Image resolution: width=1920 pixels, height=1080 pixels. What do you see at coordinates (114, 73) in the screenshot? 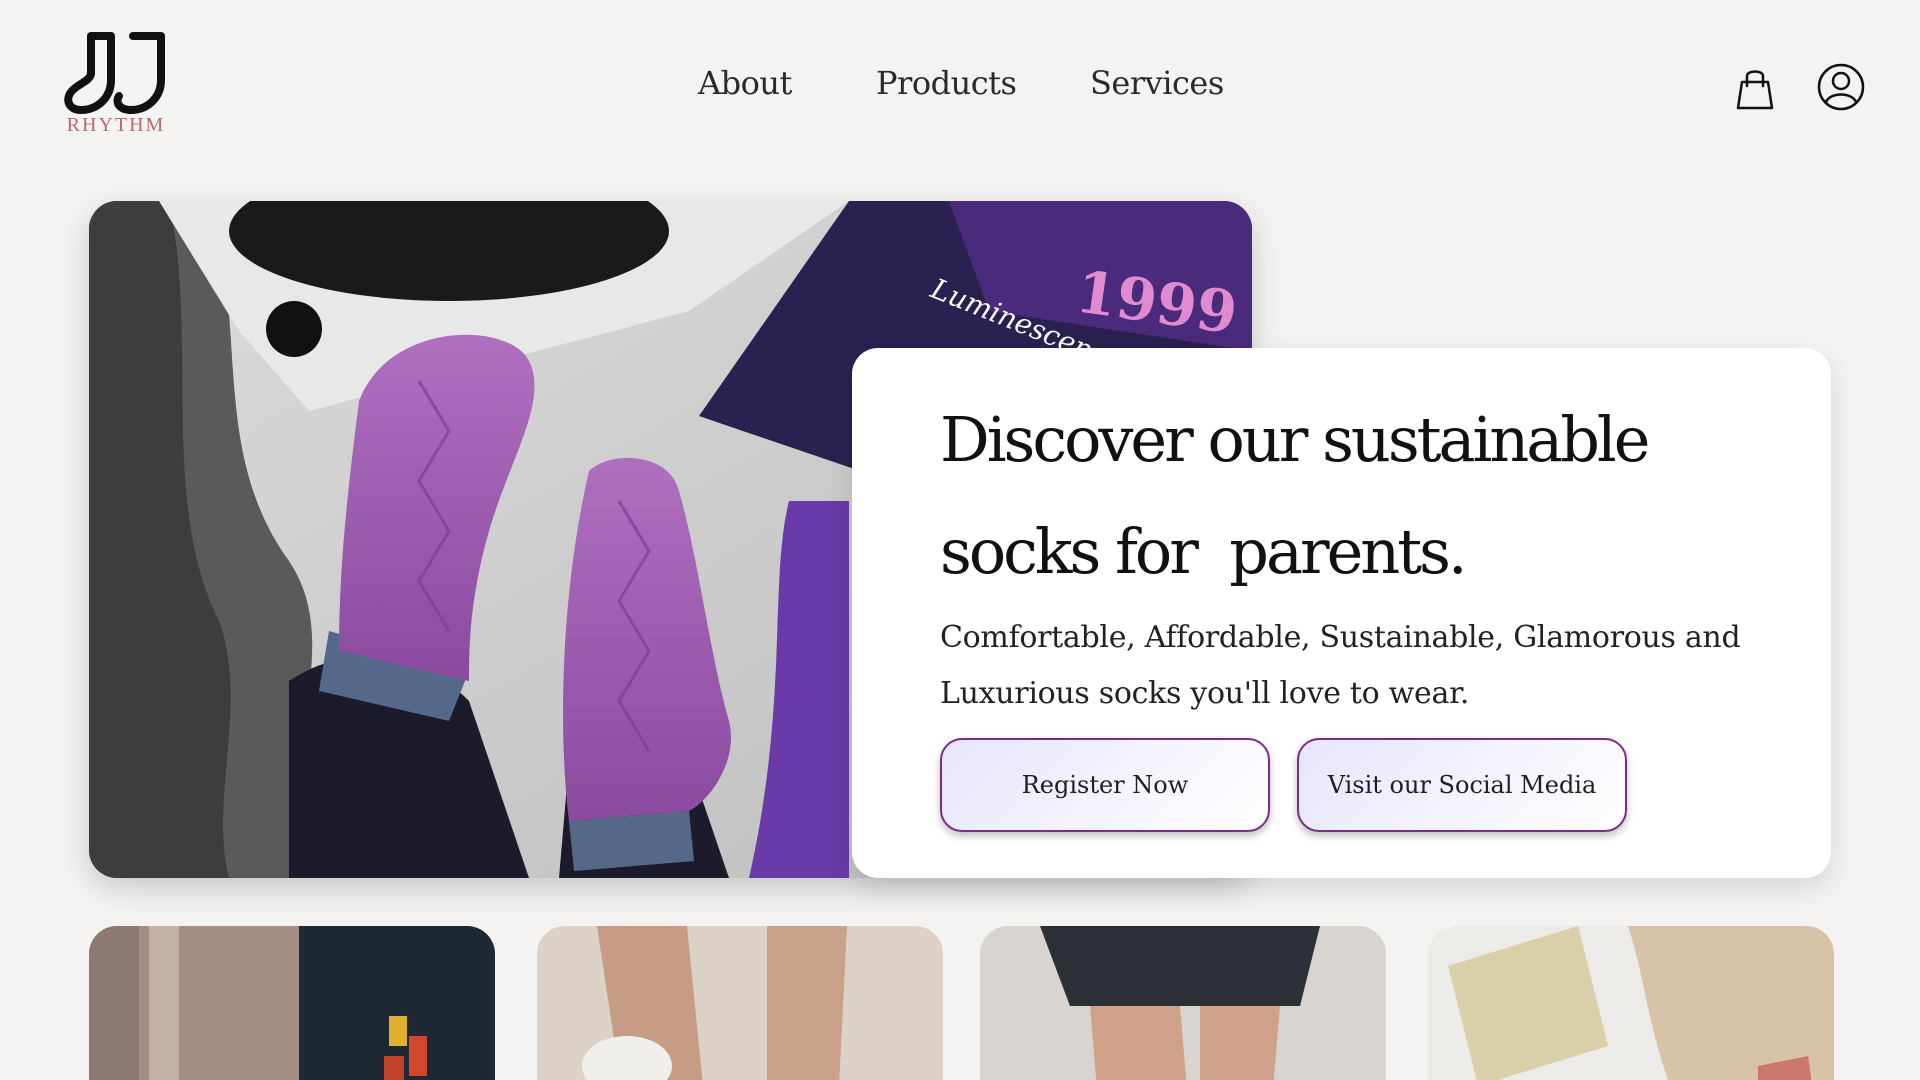
I see `socks-logo-icon` at bounding box center [114, 73].